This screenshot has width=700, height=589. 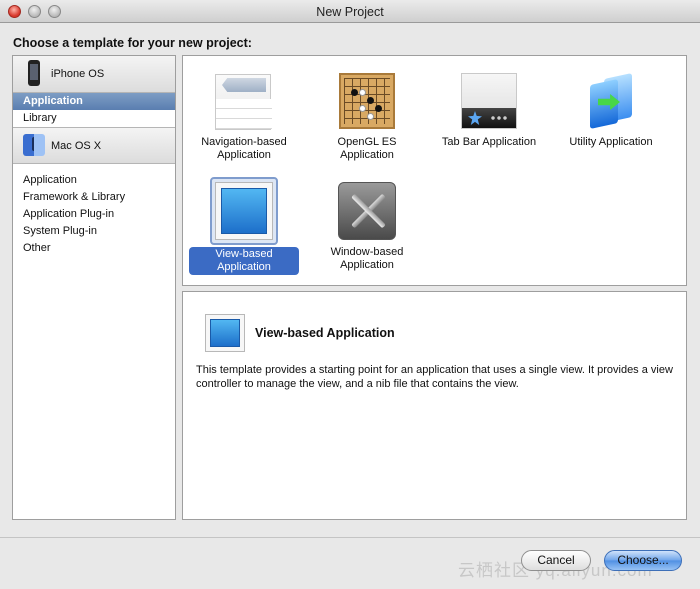 I want to click on sidebar-item-system-plugin: System Plug-in, so click(x=94, y=231).